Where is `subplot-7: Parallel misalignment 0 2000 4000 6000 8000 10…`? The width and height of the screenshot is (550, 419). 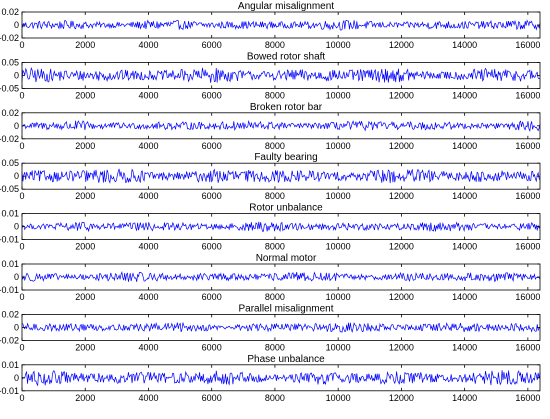
subplot-7: Parallel misalignment 0 2000 4000 6000 8000 10… is located at coordinates (270, 327).